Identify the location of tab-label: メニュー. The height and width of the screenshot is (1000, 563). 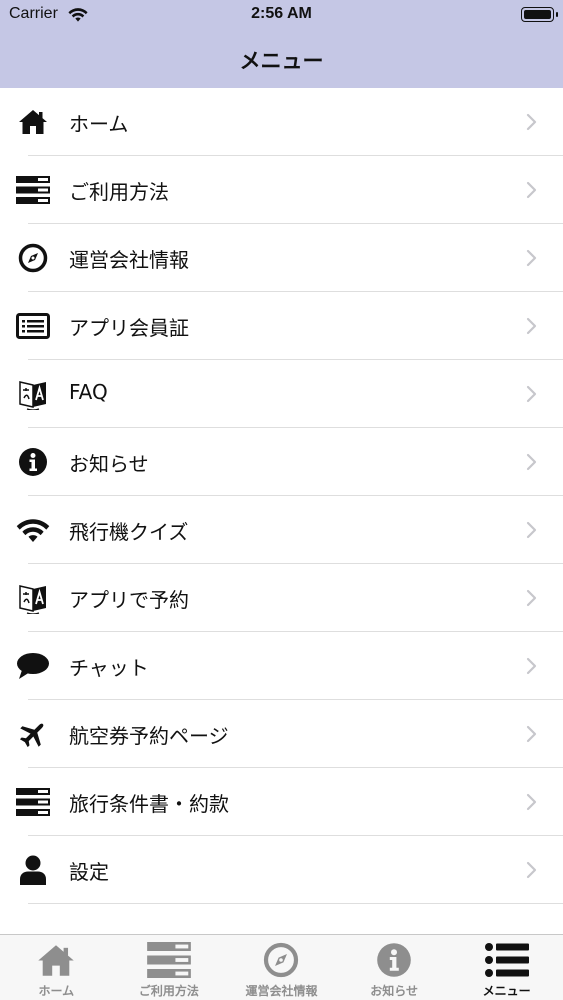
(506, 991).